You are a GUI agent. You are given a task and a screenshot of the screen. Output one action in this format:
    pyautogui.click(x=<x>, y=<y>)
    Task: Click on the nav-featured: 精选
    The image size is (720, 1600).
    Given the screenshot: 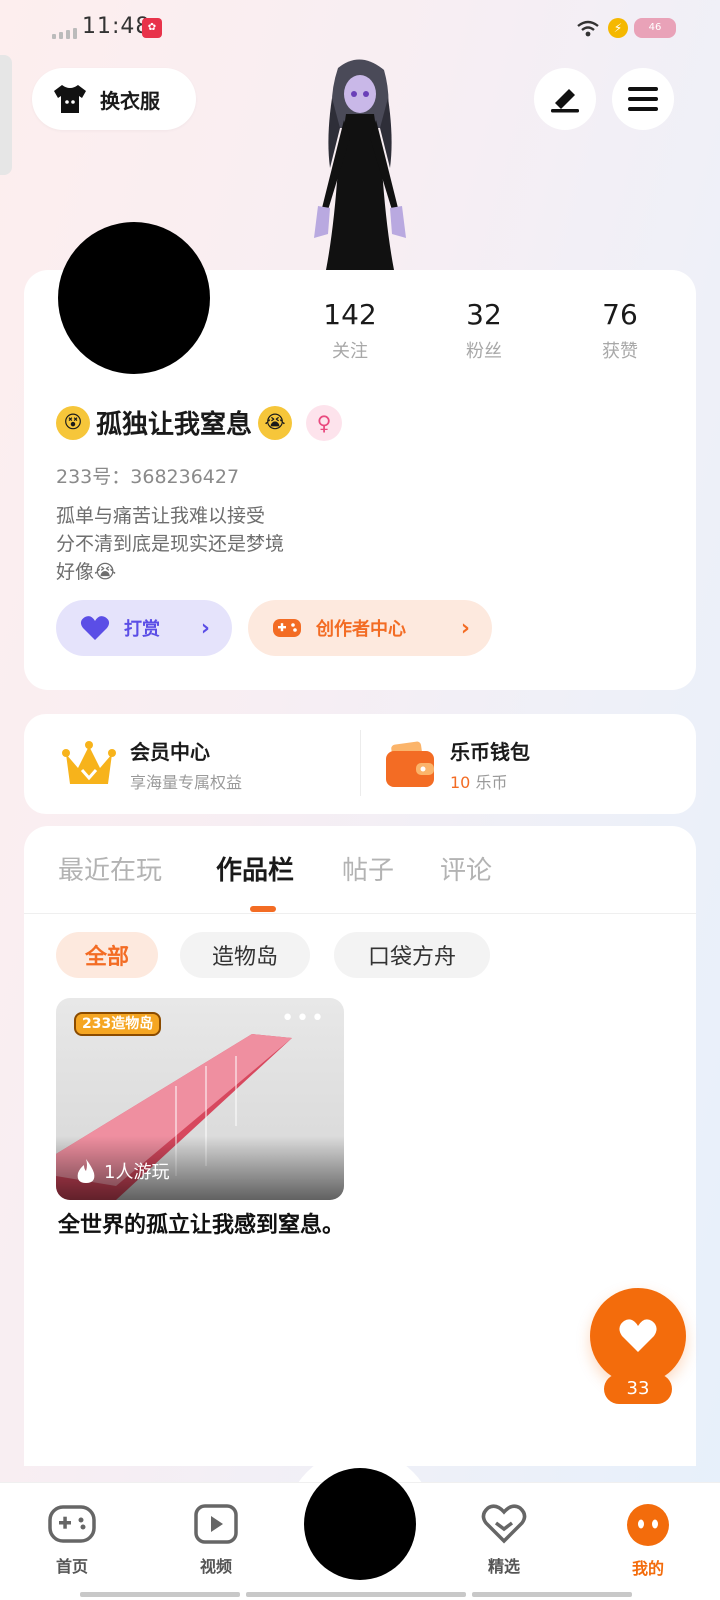 What is the action you would take?
    pyautogui.click(x=504, y=1540)
    